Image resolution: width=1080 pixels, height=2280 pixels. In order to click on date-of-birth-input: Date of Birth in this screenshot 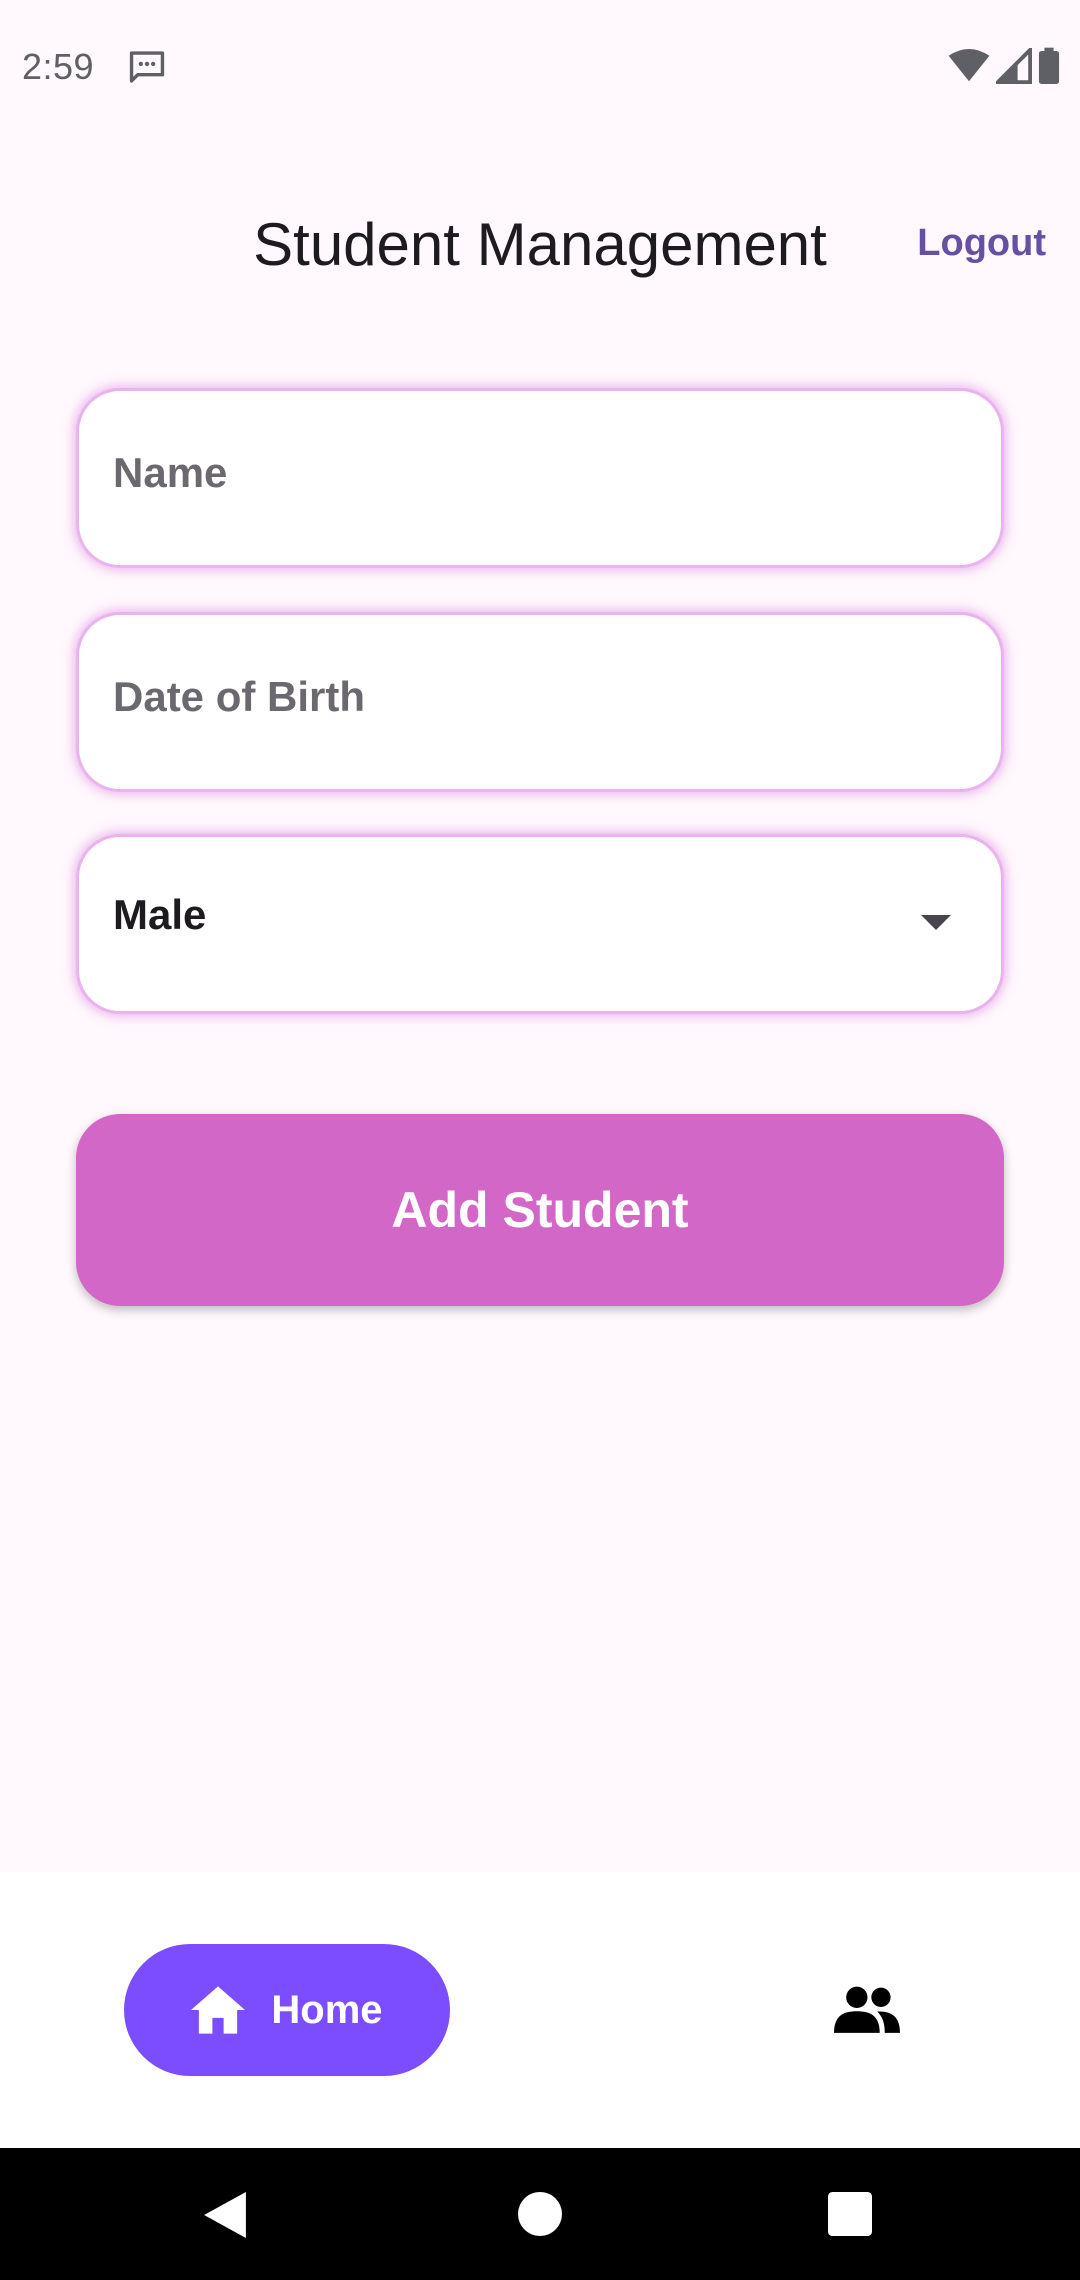, I will do `click(540, 702)`.